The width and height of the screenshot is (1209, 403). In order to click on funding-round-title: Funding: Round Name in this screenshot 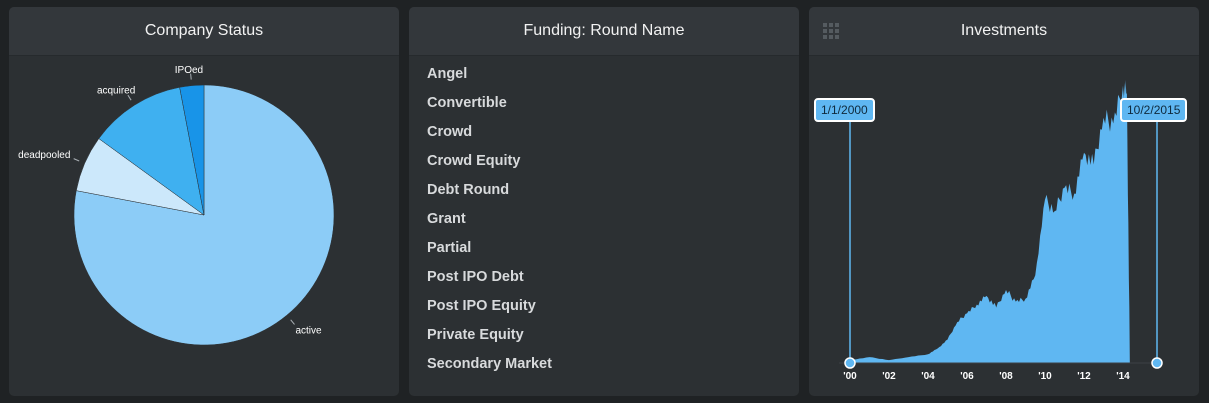, I will do `click(604, 30)`.